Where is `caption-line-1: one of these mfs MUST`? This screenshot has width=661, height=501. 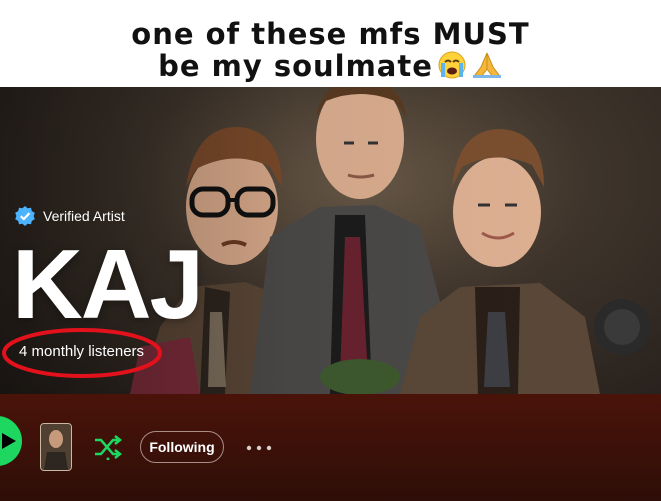 caption-line-1: one of these mfs MUST is located at coordinates (330, 34).